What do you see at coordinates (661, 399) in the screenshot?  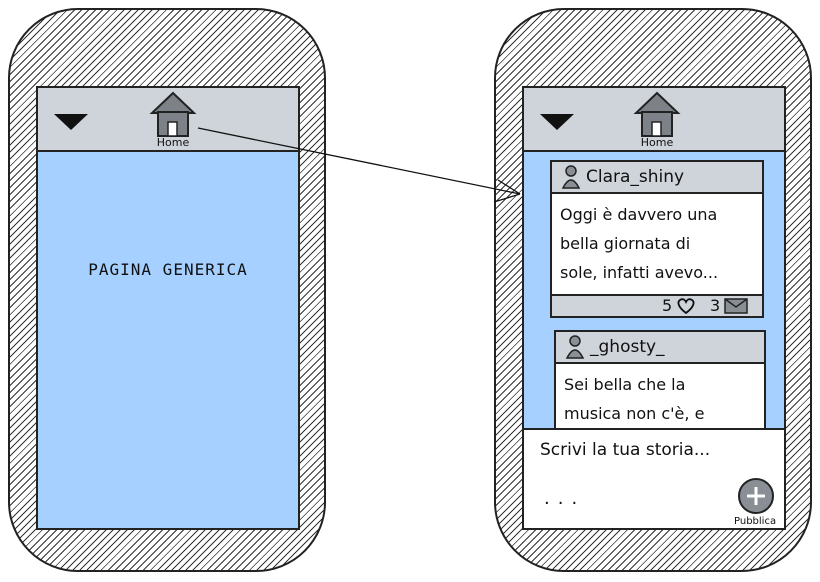 I see `post-text: Sei bella che la musica non c'è, e` at bounding box center [661, 399].